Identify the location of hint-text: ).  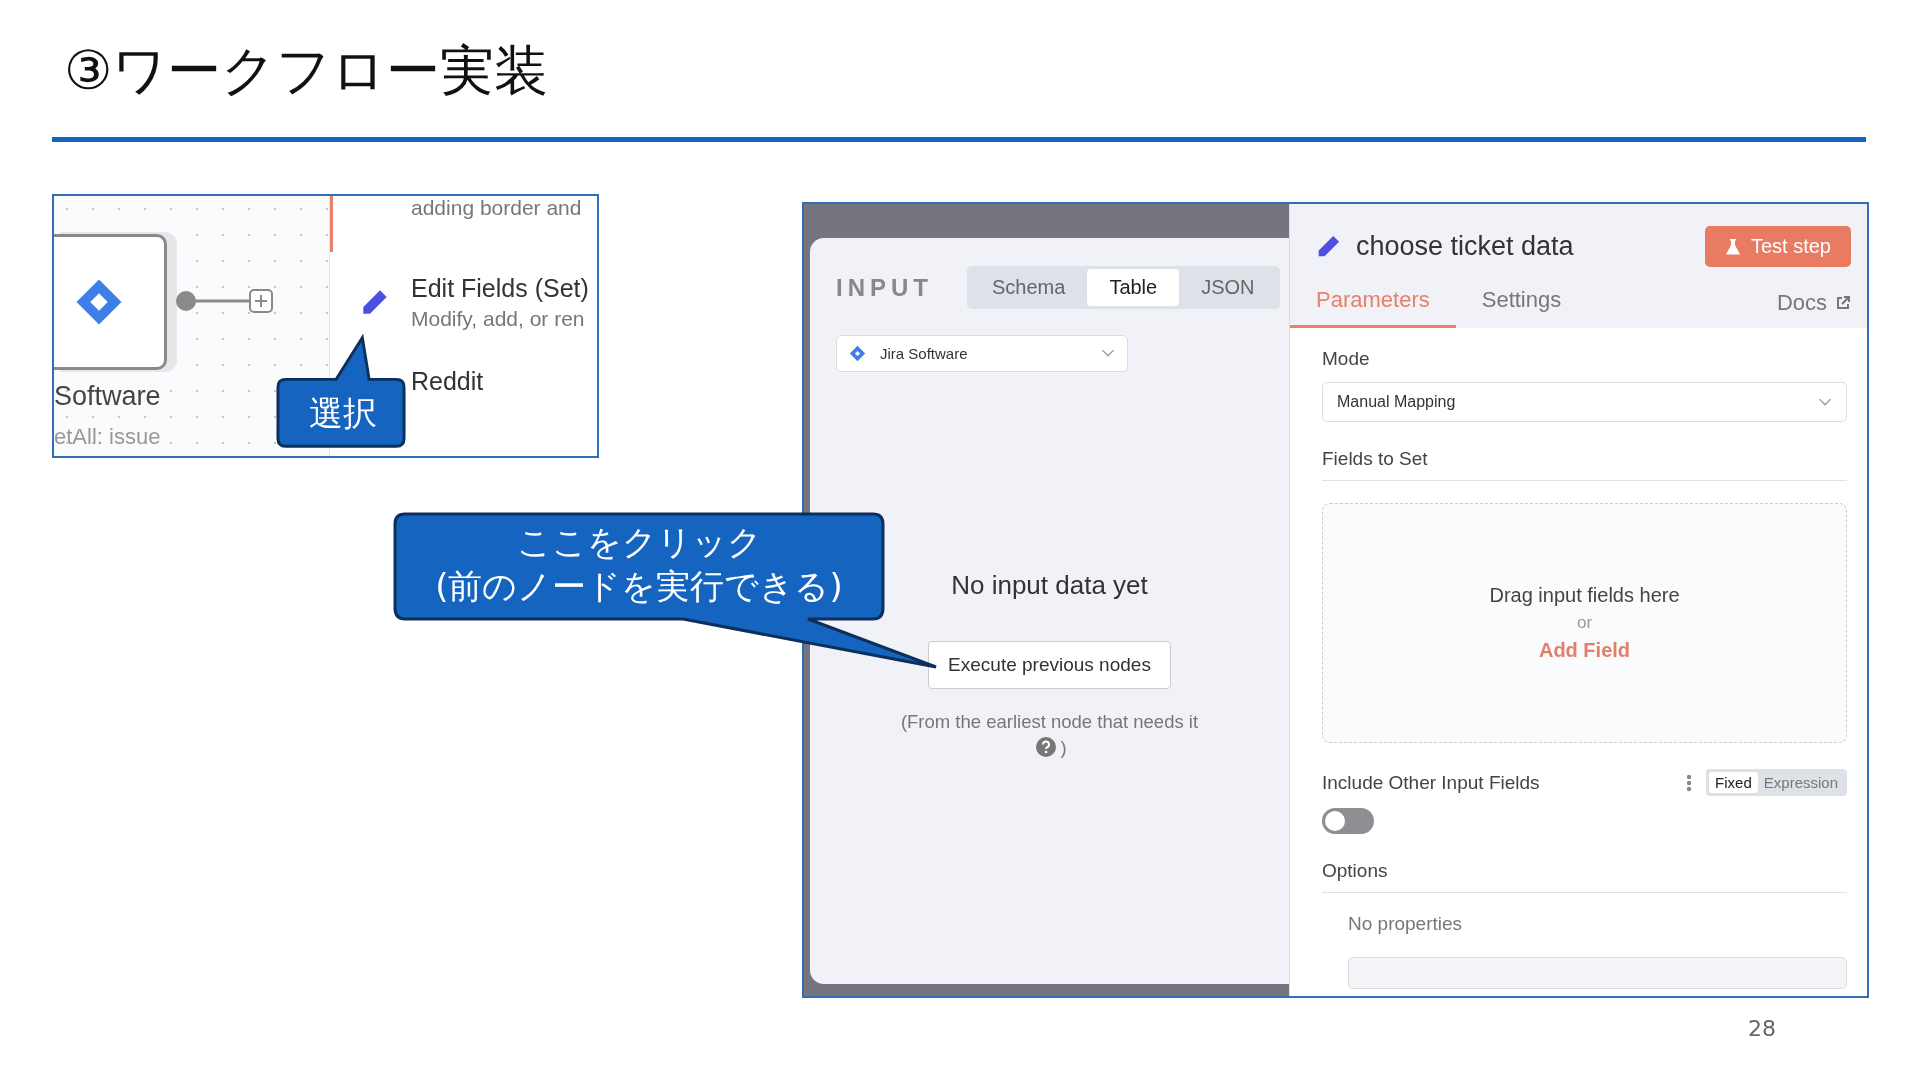
(1063, 747).